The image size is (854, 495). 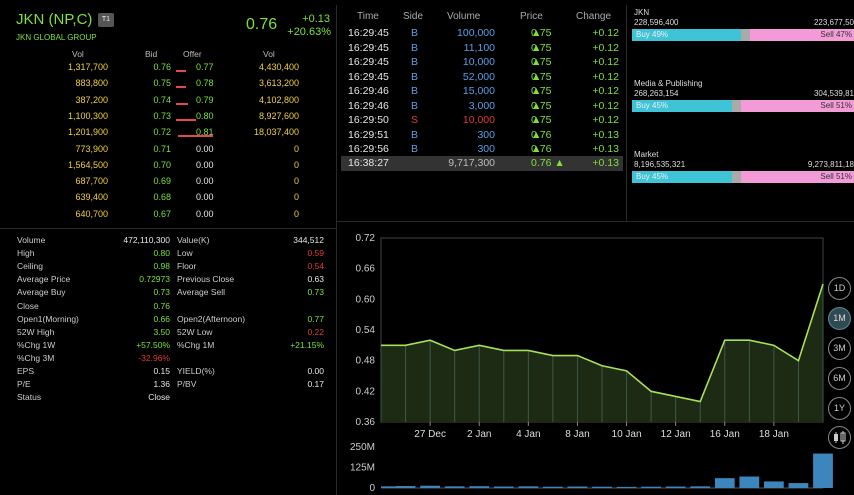 What do you see at coordinates (839, 408) in the screenshot?
I see `timeframe-1y-button: 1Y` at bounding box center [839, 408].